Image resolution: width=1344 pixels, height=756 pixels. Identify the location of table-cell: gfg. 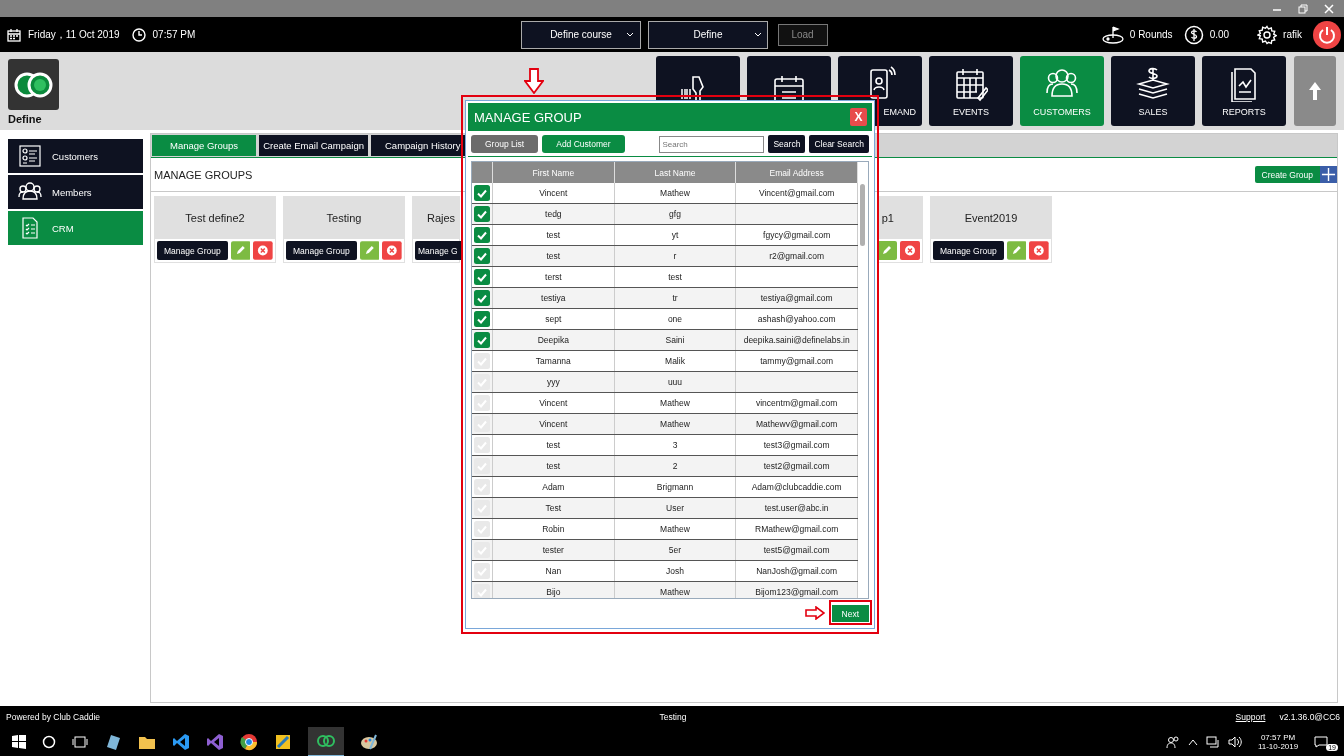
(675, 214).